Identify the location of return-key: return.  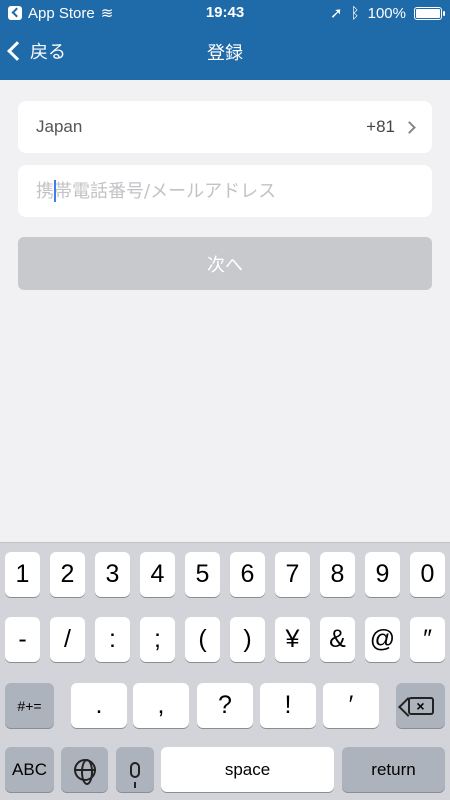
(393, 769).